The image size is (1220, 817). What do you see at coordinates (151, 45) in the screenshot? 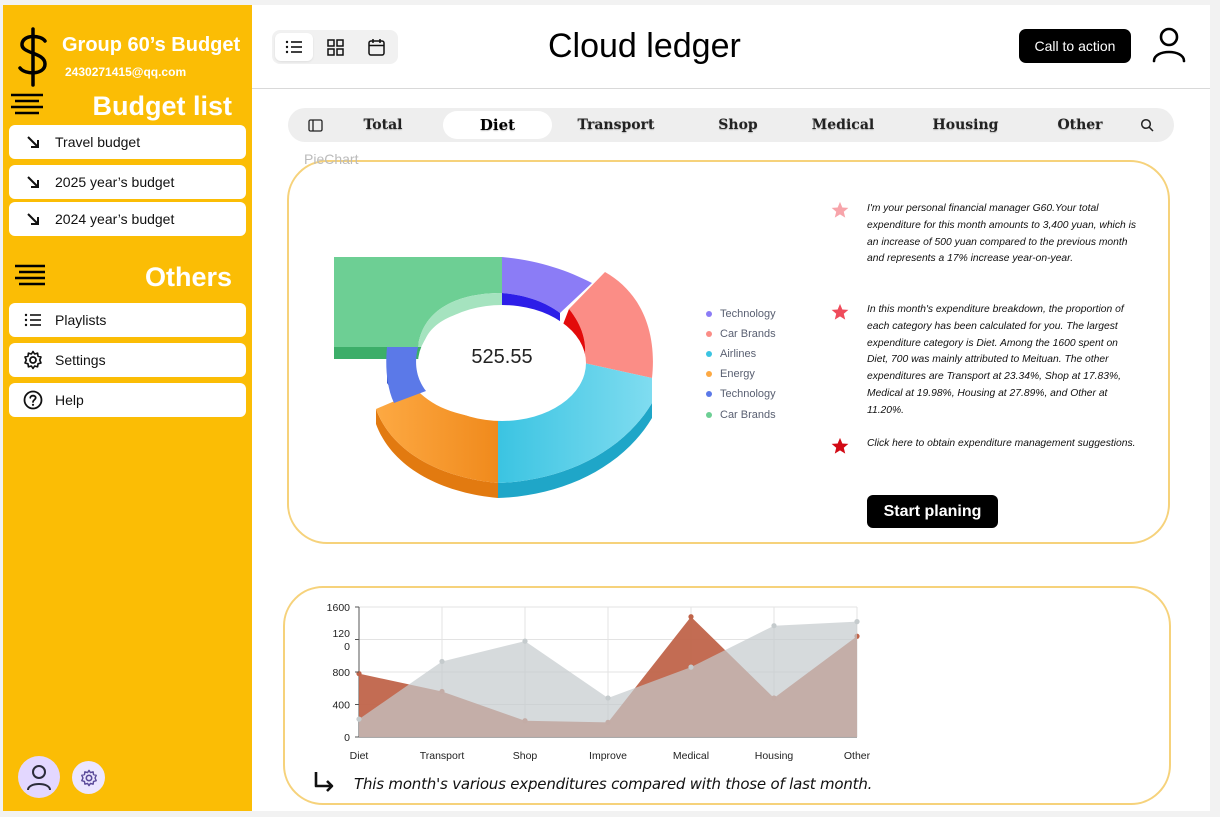
I see `budget-title: Group 60’s Budget` at bounding box center [151, 45].